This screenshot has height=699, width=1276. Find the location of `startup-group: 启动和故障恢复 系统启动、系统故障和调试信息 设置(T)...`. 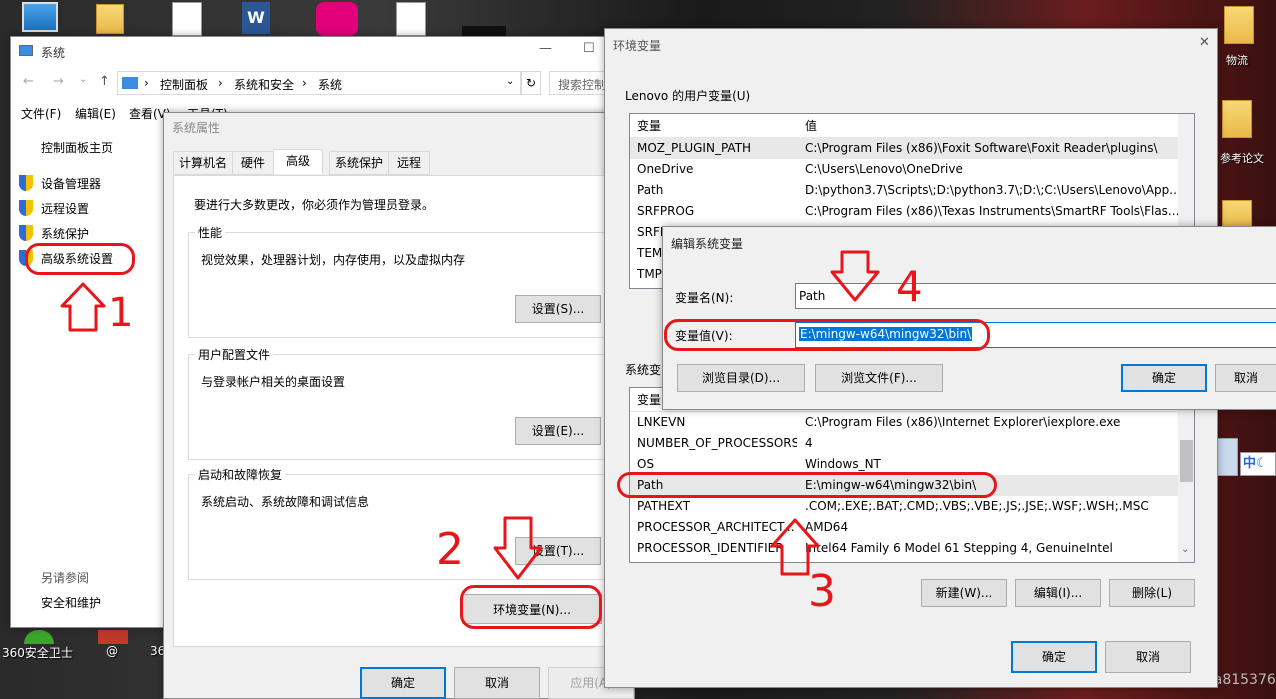

startup-group: 启动和故障恢复 系统启动、系统故障和调试信息 设置(T)... is located at coordinates (403, 523).